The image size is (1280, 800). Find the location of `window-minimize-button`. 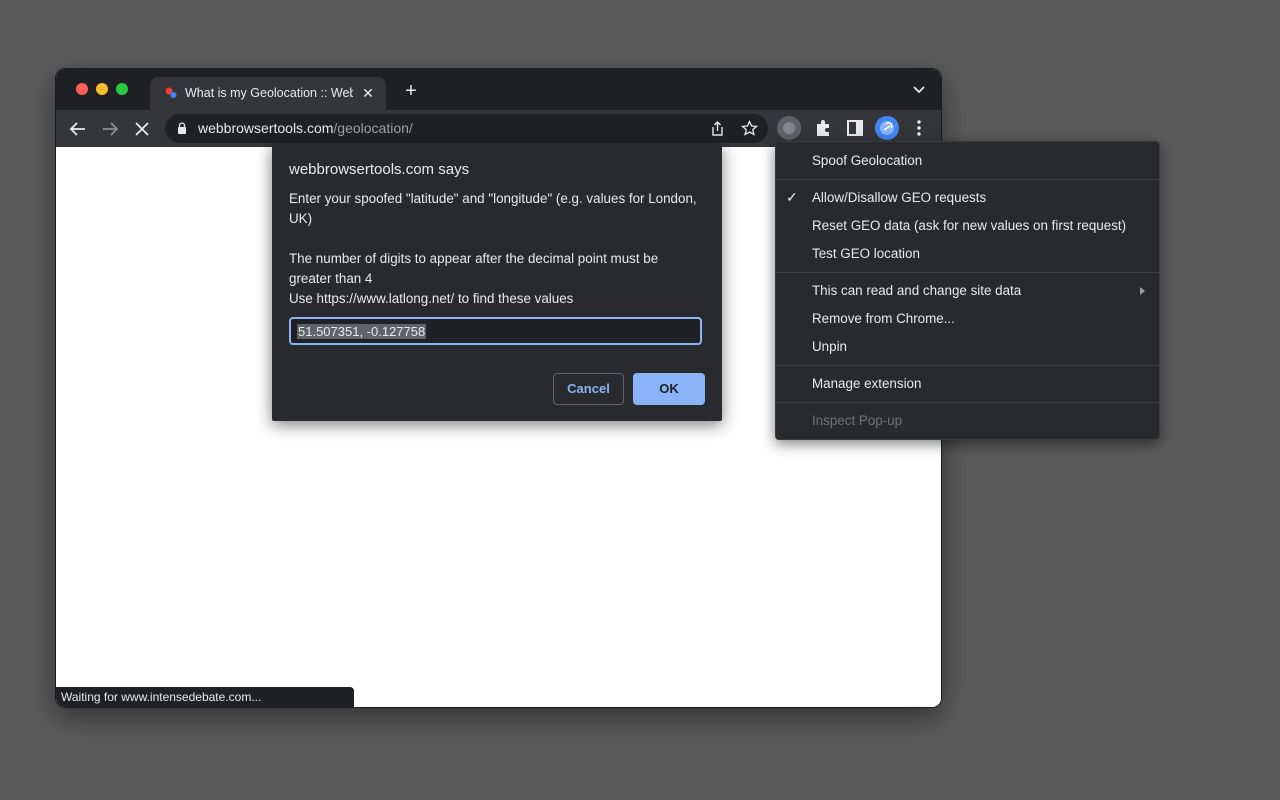

window-minimize-button is located at coordinates (102, 89).